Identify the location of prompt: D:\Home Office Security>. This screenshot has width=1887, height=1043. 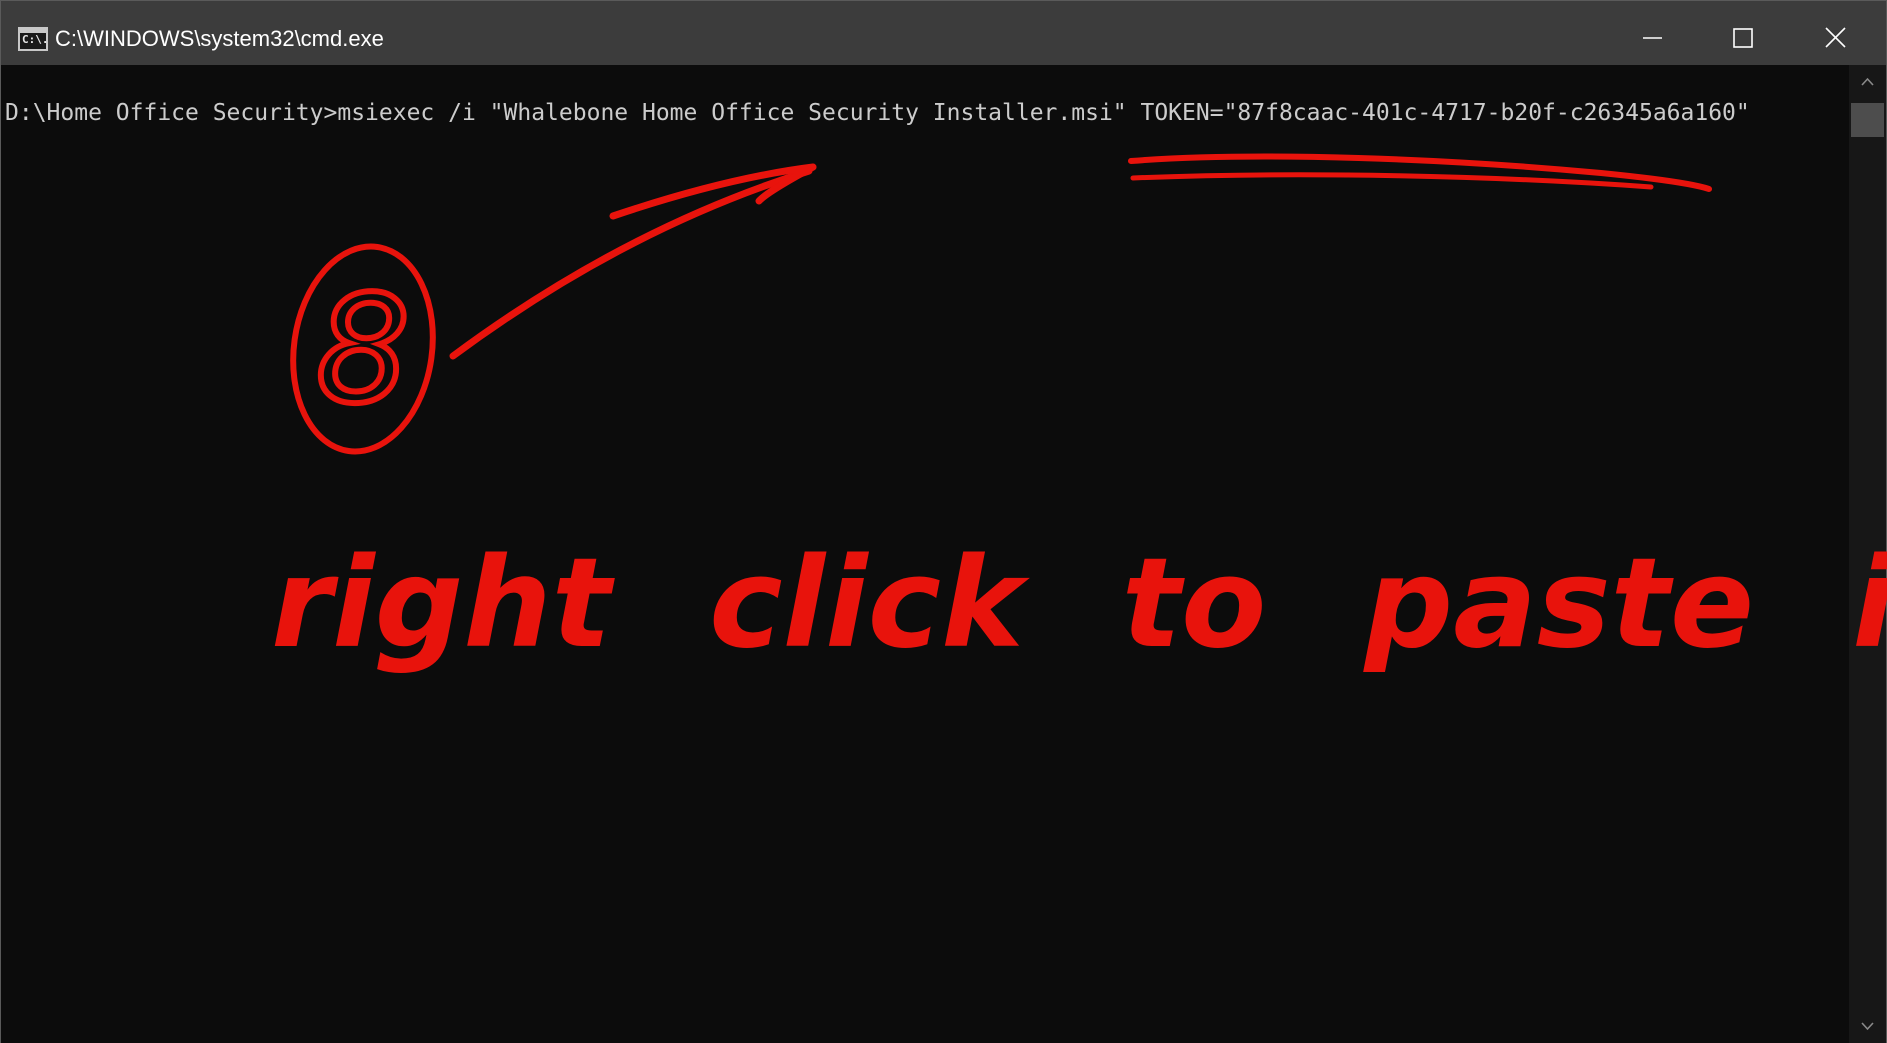
(171, 113).